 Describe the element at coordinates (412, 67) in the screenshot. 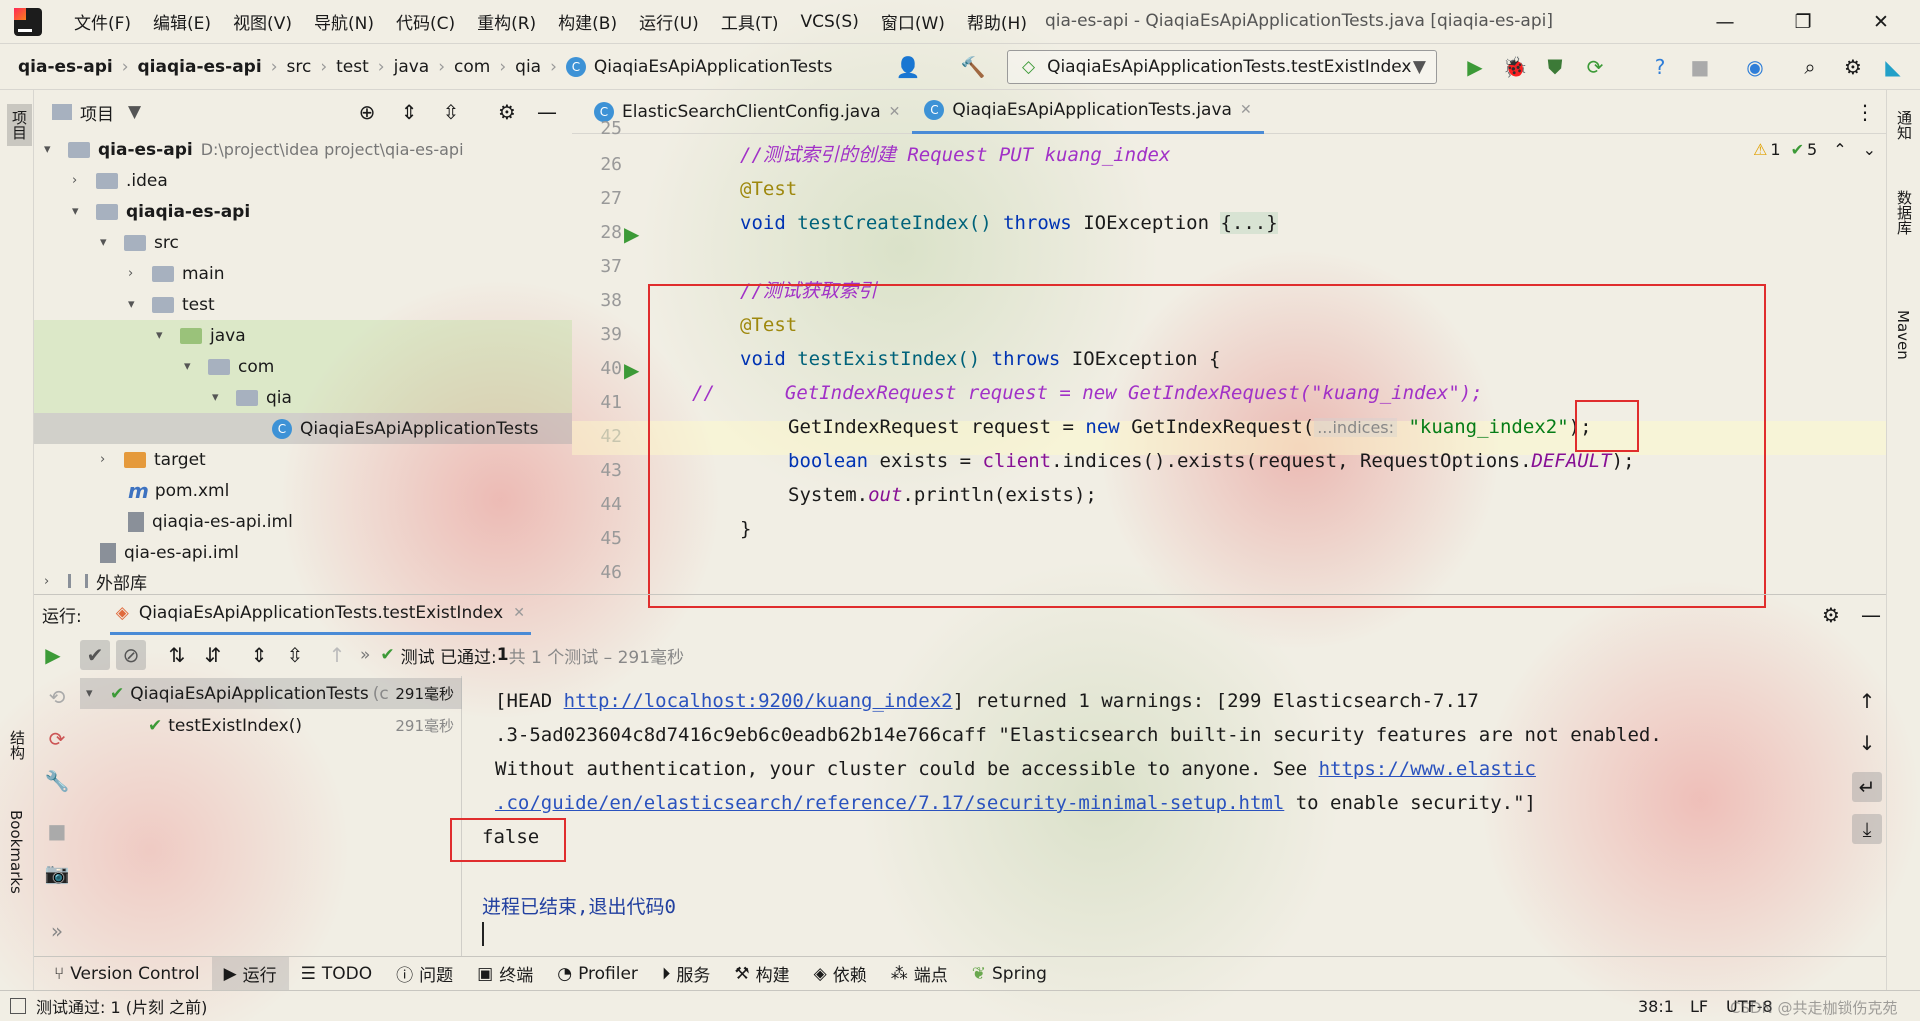

I see `crumb-java: java` at that location.